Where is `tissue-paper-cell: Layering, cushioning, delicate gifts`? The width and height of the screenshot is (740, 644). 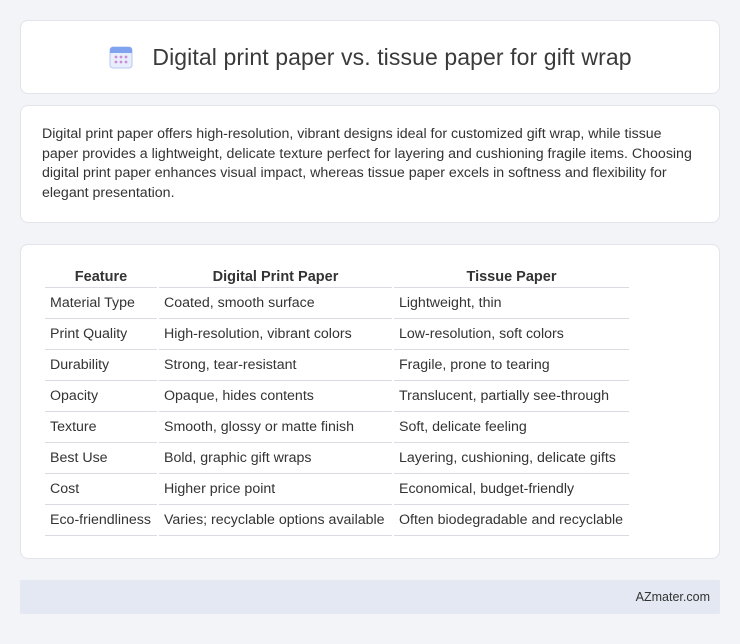
tissue-paper-cell: Layering, cushioning, delicate gifts is located at coordinates (511, 458).